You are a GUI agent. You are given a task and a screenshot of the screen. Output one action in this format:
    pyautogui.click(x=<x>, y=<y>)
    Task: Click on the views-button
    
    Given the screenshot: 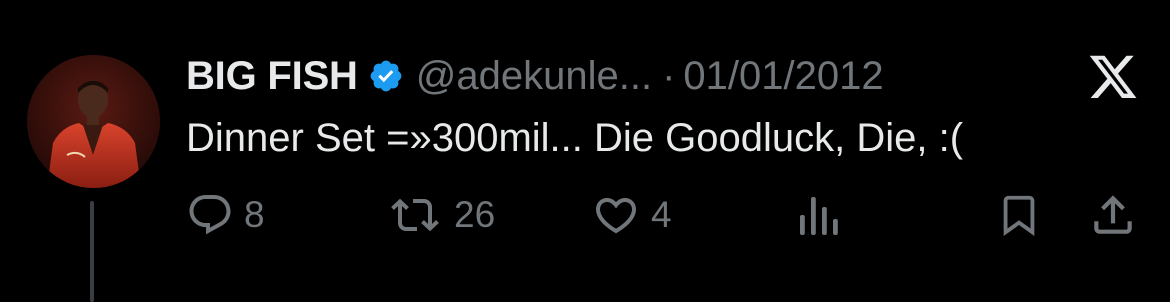 What is the action you would take?
    pyautogui.click(x=818, y=215)
    